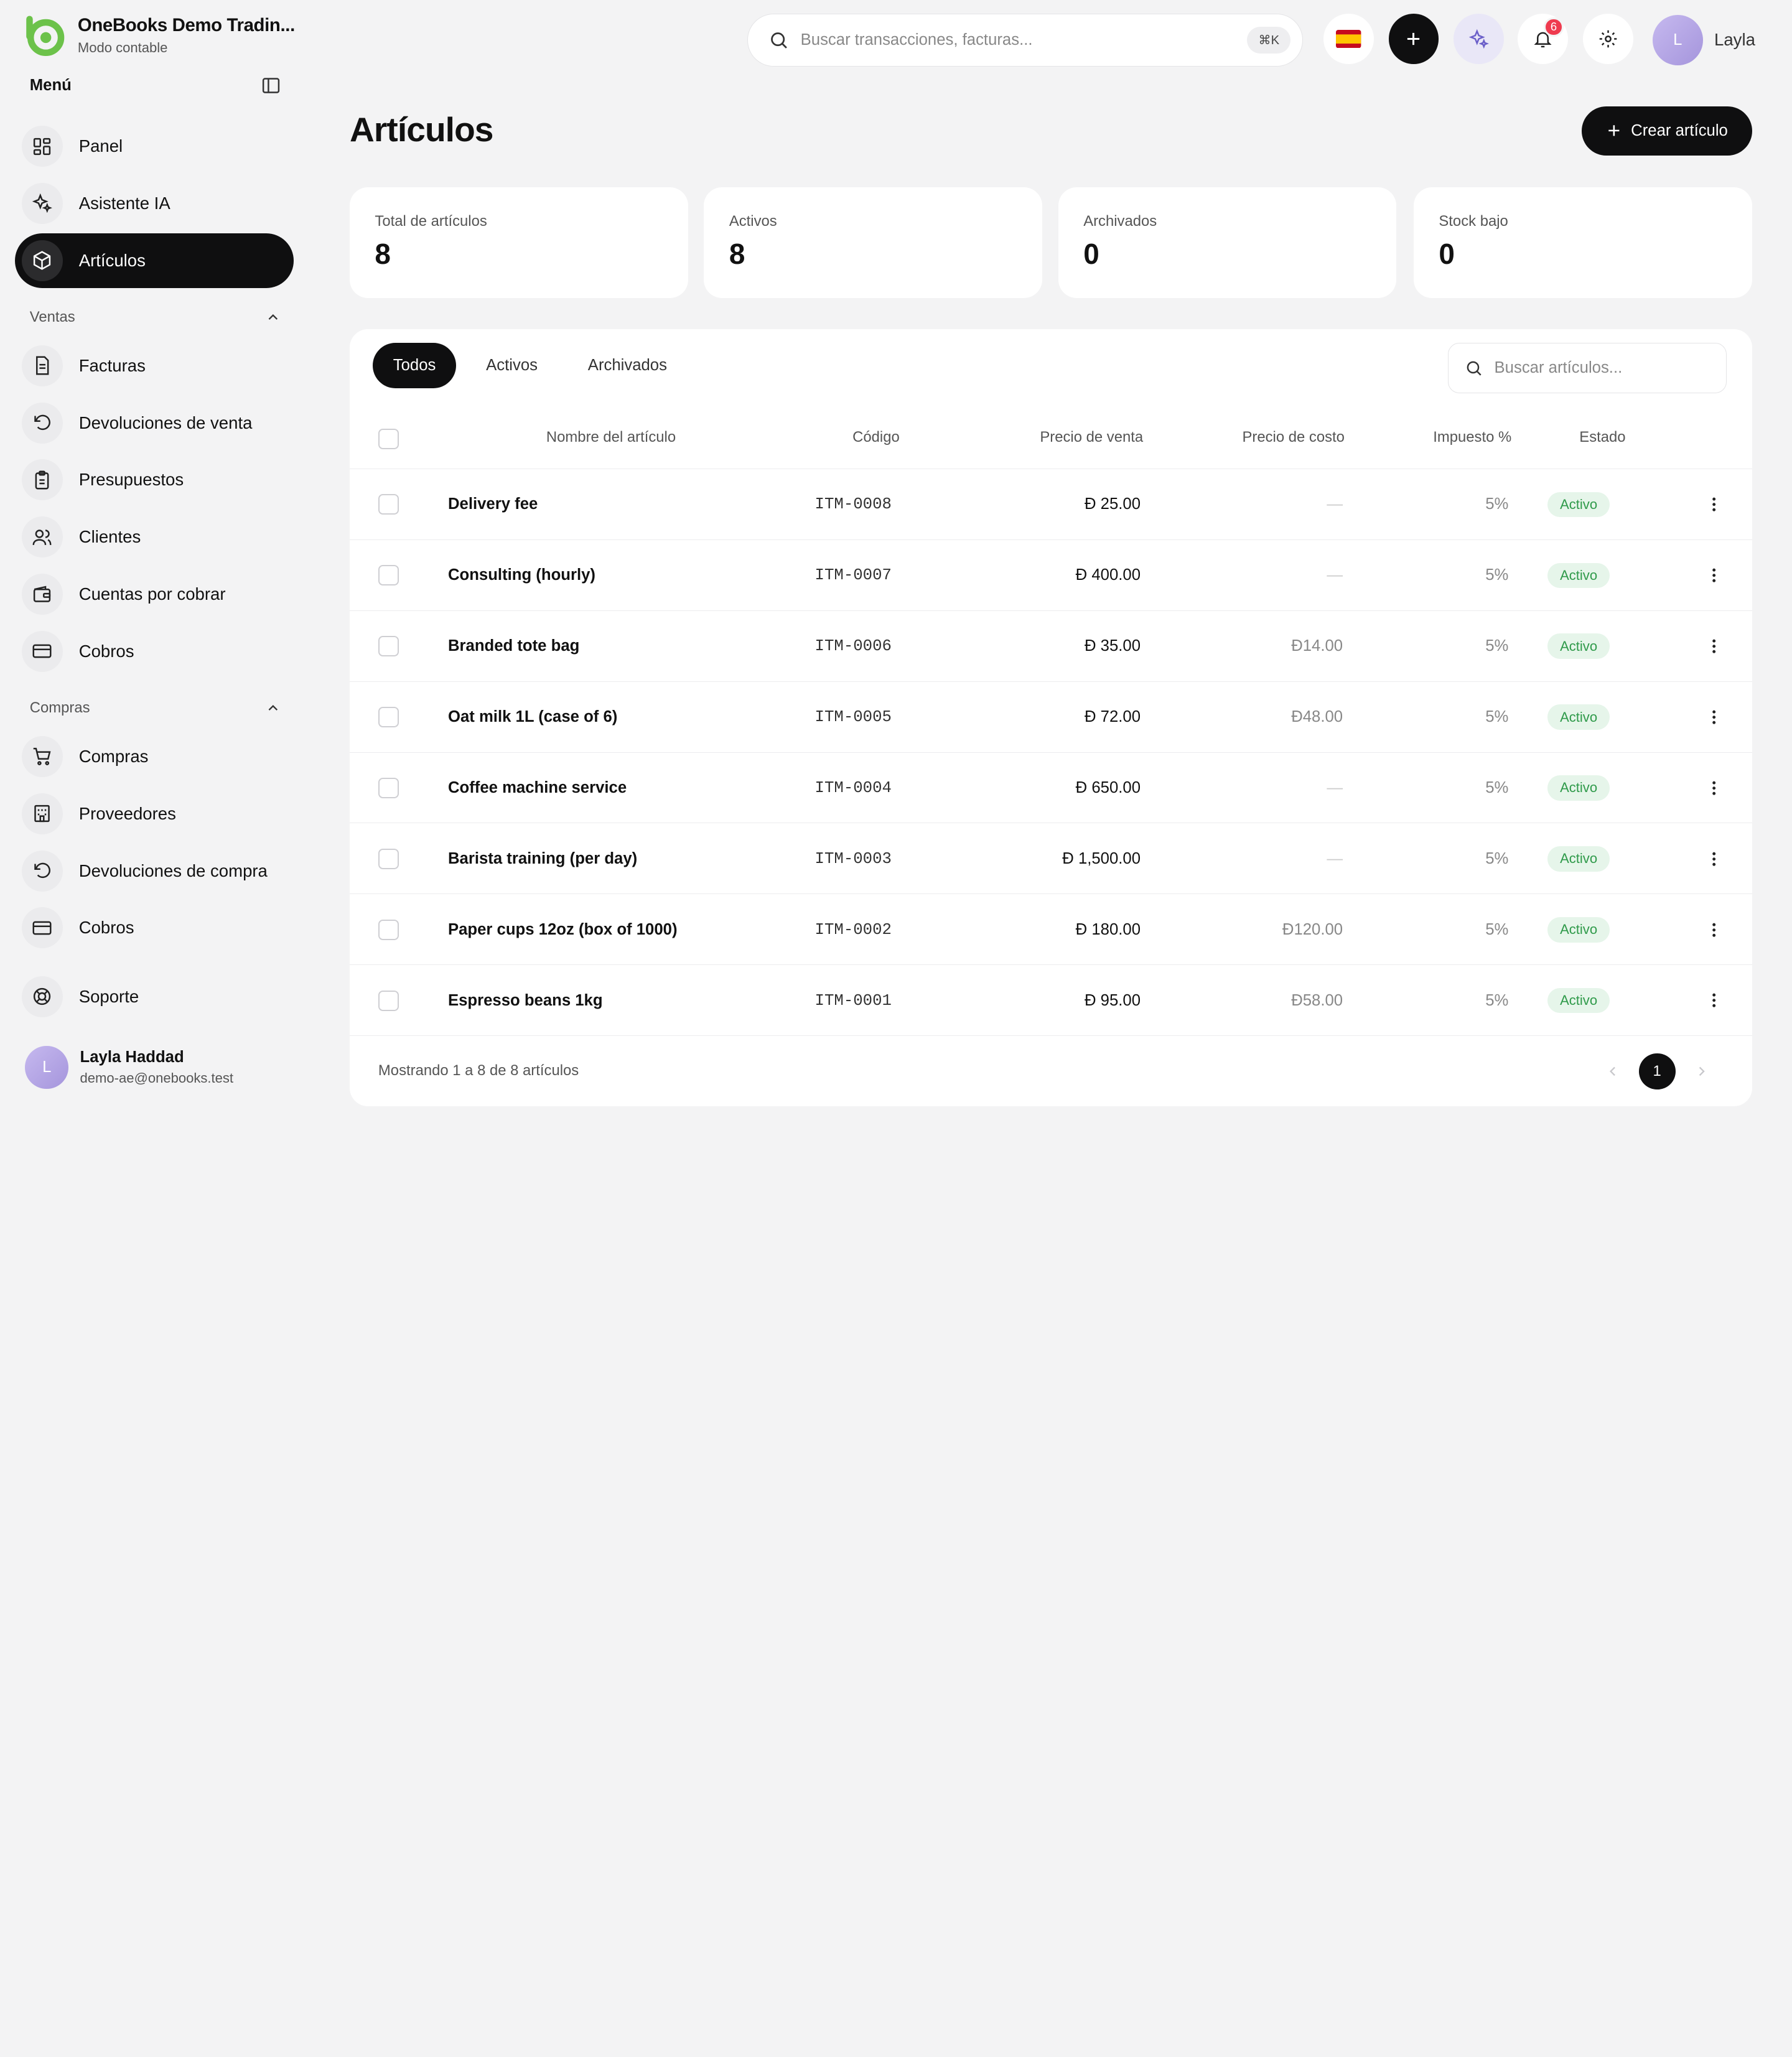 This screenshot has height=2057, width=1792. What do you see at coordinates (493, 504) in the screenshot?
I see `item-name: Delivery fee` at bounding box center [493, 504].